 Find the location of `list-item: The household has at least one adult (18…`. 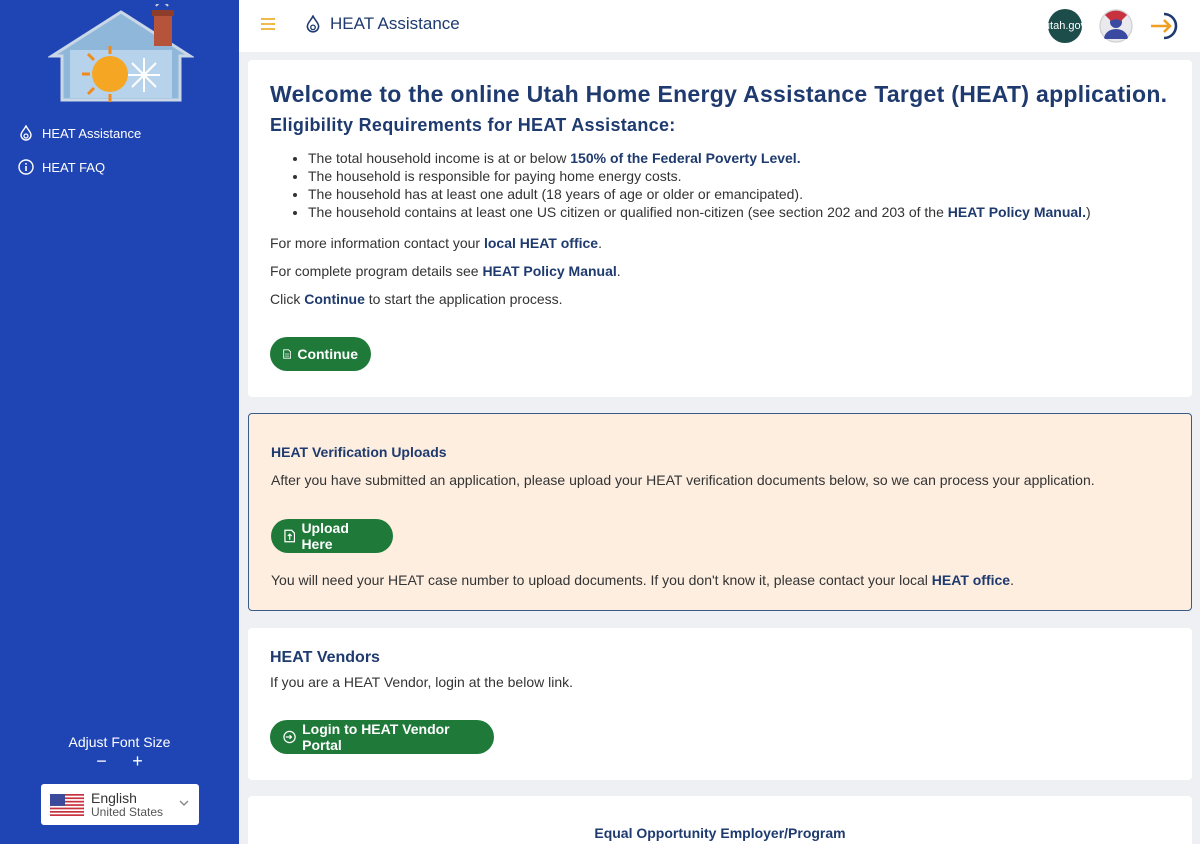

list-item: The household has at least one adult (18… is located at coordinates (739, 194).